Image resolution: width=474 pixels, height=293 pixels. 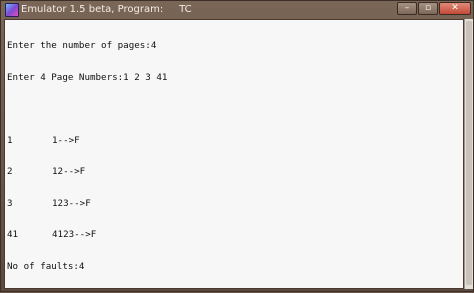 What do you see at coordinates (455, 8) in the screenshot?
I see `close-button: ✕` at bounding box center [455, 8].